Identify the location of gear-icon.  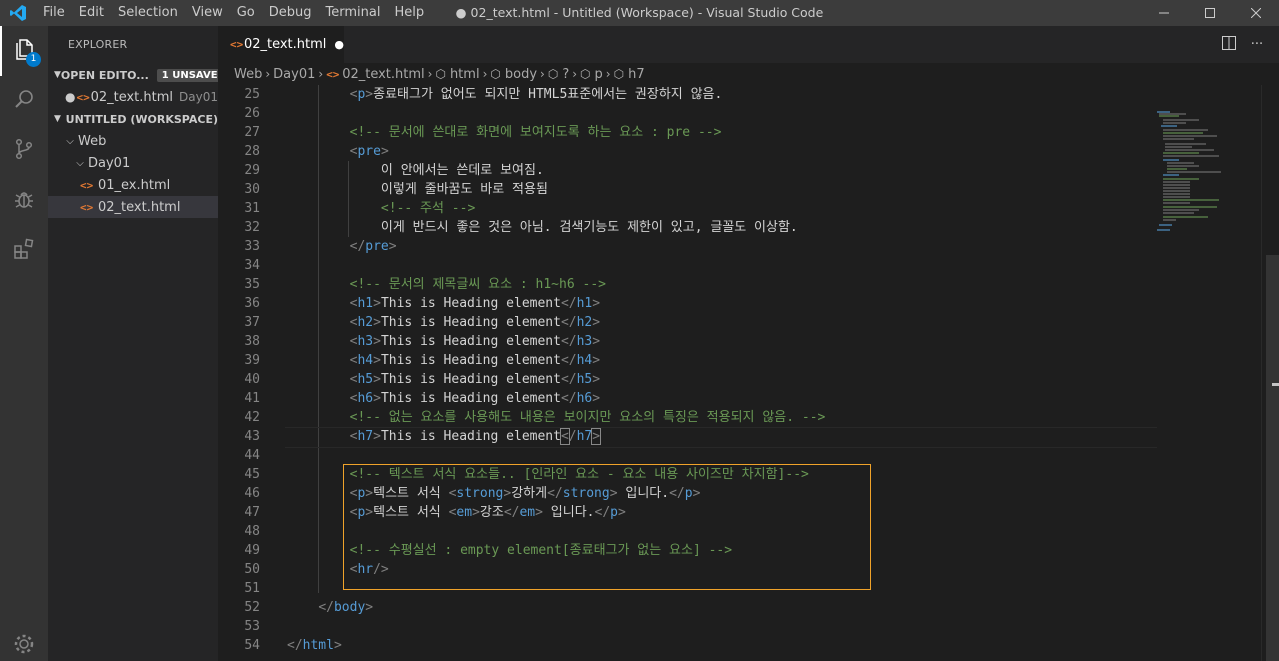
(24, 646).